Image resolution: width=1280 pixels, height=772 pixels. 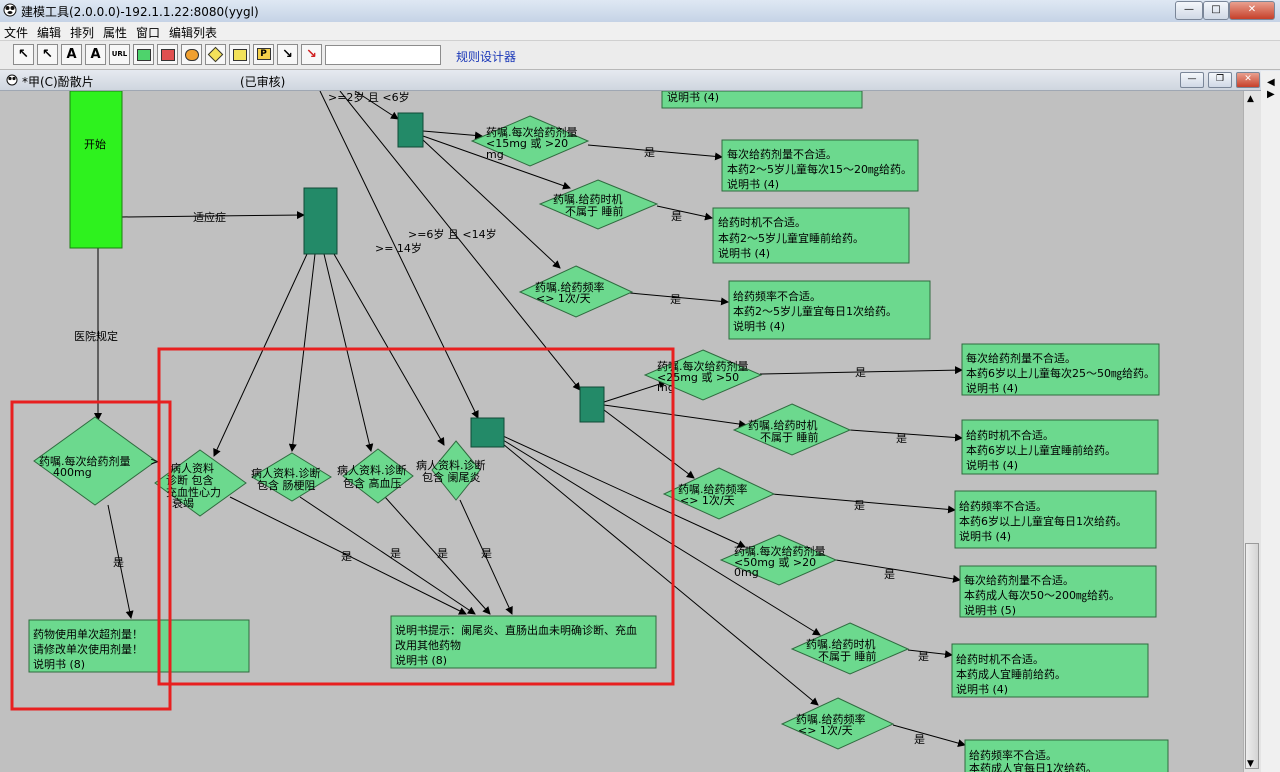 What do you see at coordinates (302, 352) in the screenshot?
I see `edge-bowel` at bounding box center [302, 352].